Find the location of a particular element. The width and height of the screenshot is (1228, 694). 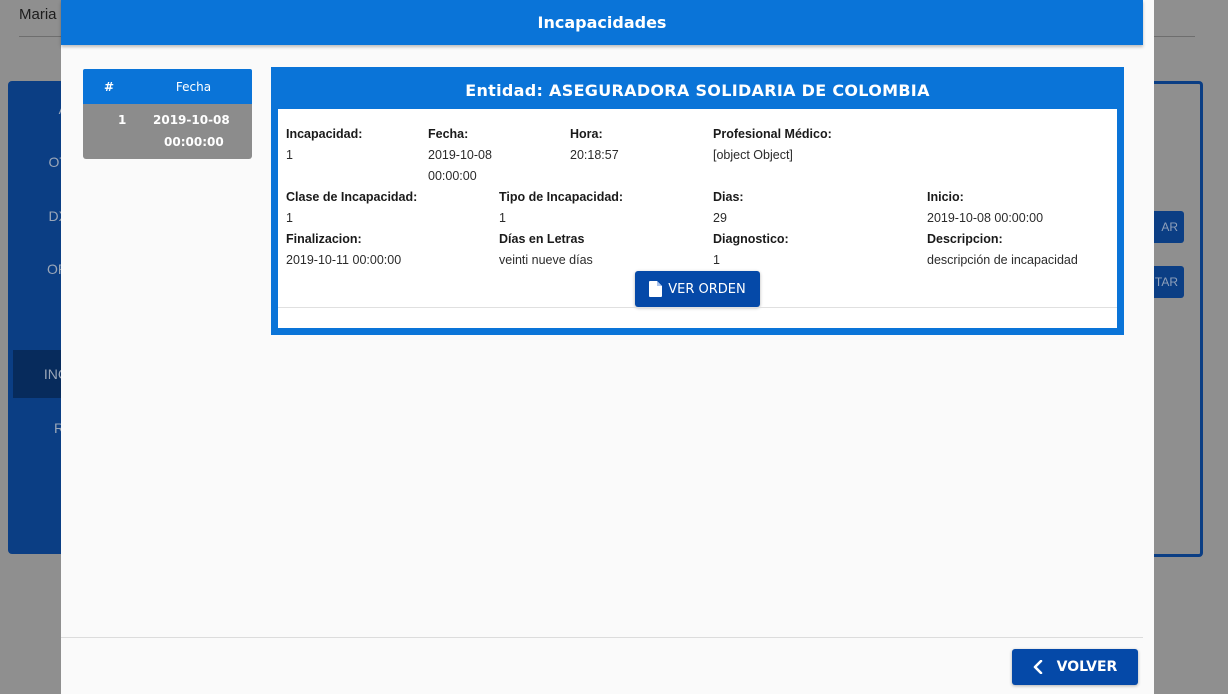

field-dias-en-letras: Días en Letras veinti nueve días is located at coordinates (546, 250).